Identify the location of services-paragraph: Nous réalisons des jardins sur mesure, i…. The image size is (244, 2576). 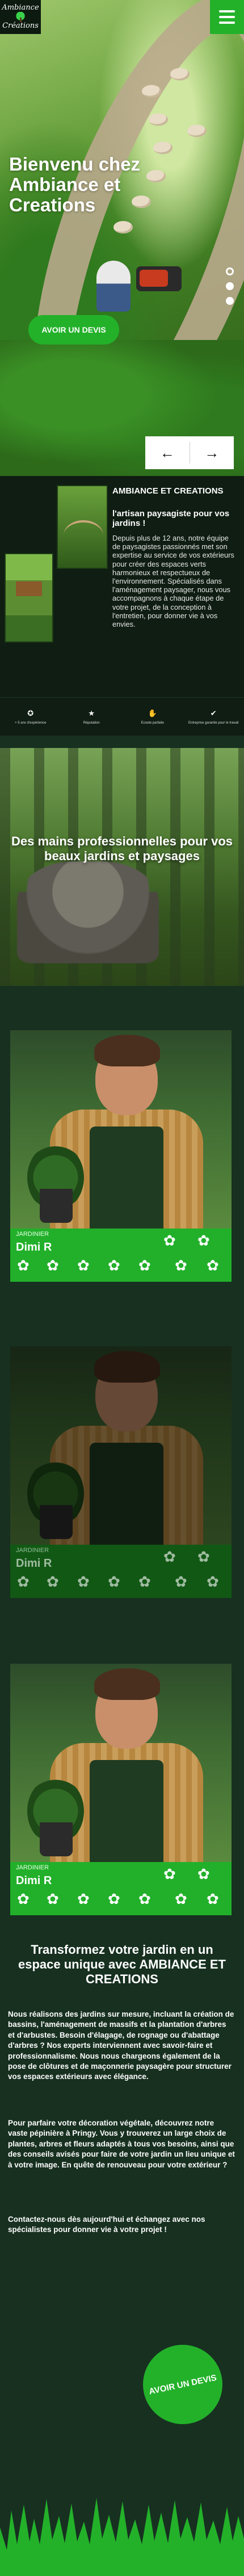
(121, 2045).